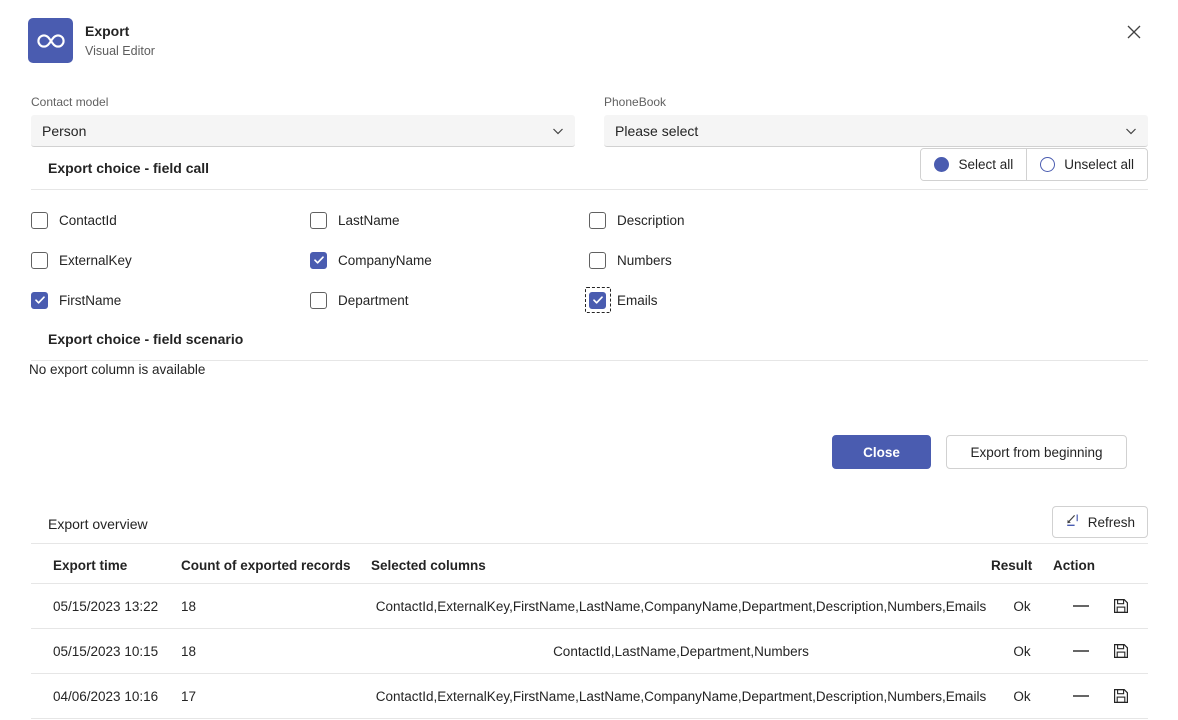 The height and width of the screenshot is (720, 1178). Describe the element at coordinates (276, 696) in the screenshot. I see `cell-count: 17` at that location.